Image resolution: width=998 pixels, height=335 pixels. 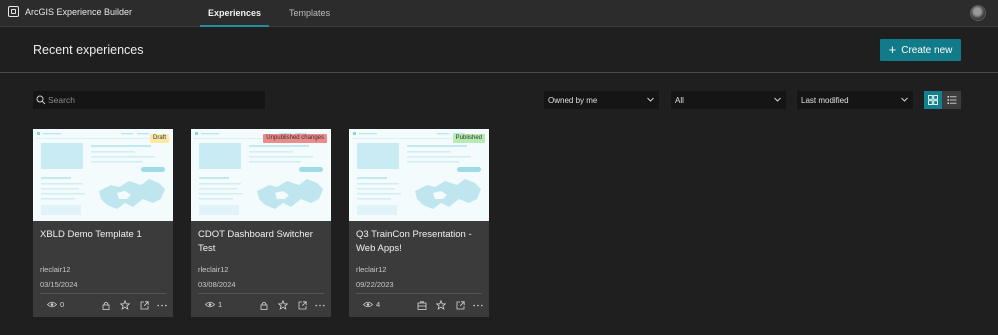 I want to click on card-thumbnail: Published, so click(x=419, y=175).